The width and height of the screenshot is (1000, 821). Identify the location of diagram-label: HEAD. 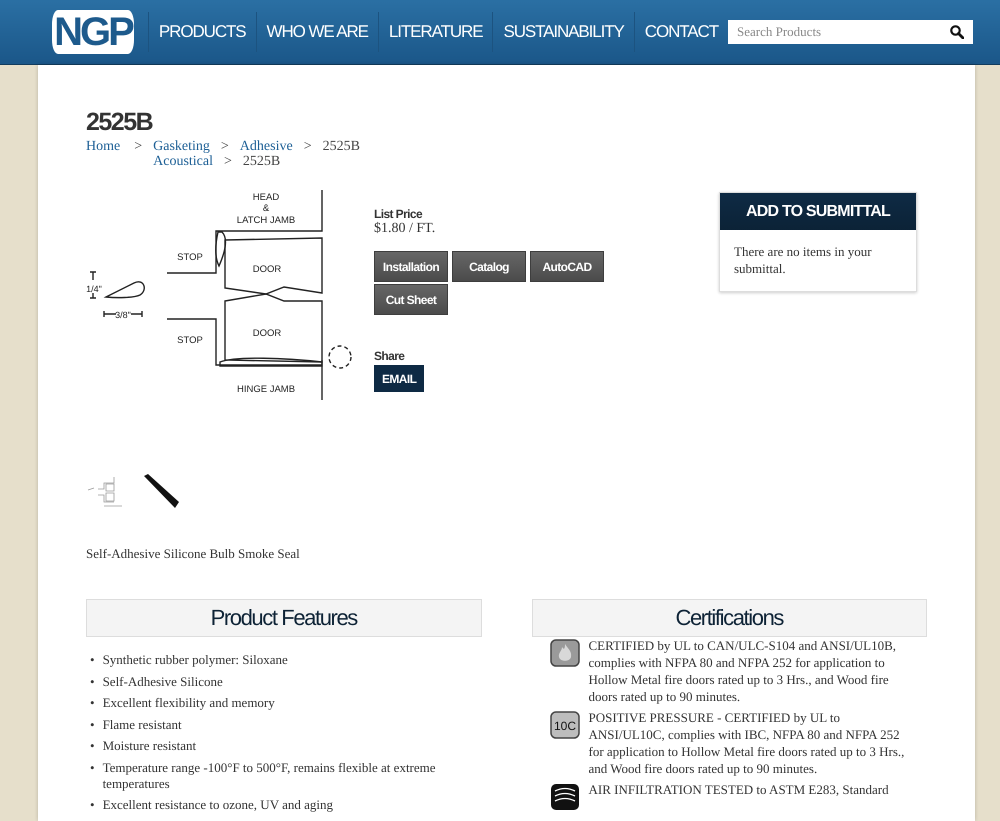
(266, 197).